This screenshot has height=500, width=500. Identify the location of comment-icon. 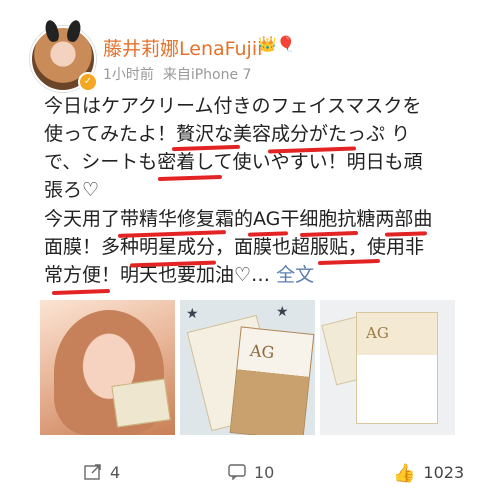
(237, 472).